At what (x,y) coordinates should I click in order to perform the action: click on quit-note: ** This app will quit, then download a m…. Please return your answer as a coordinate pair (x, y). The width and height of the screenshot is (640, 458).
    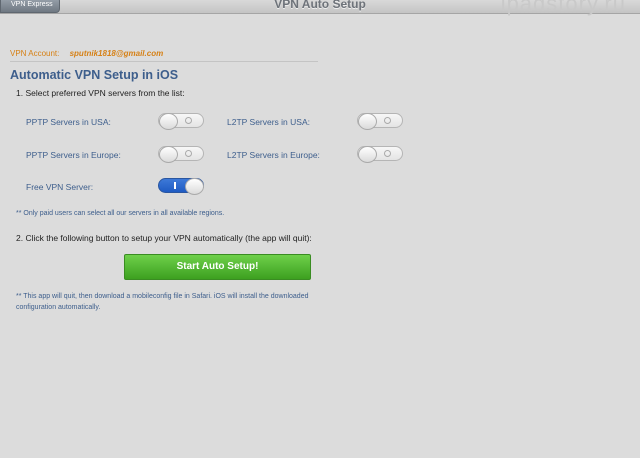
    Looking at the image, I should click on (162, 302).